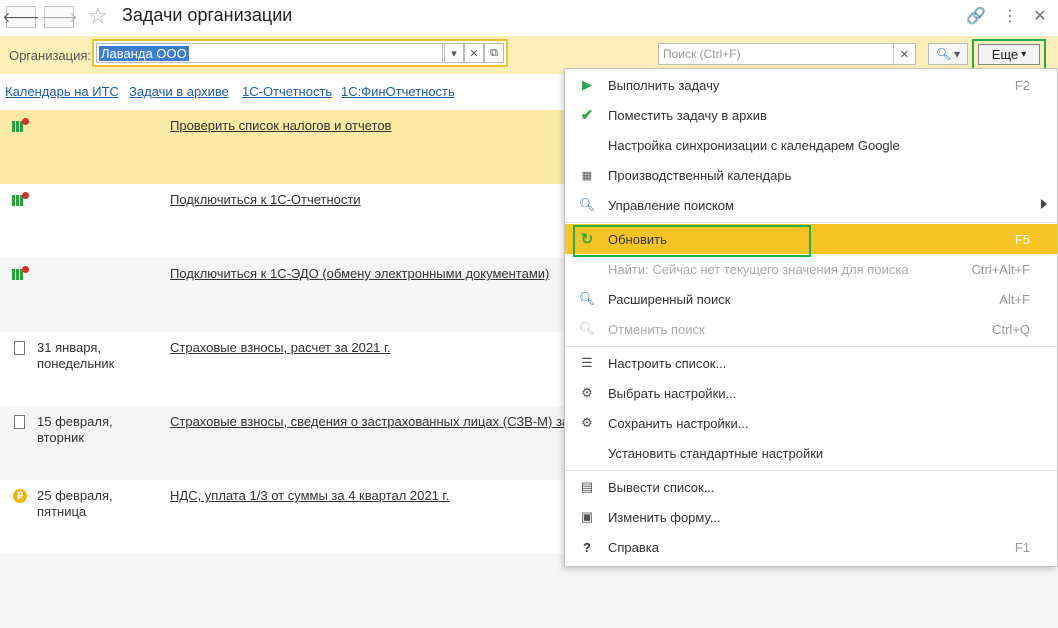  What do you see at coordinates (587, 175) in the screenshot?
I see `calendar-icon: ▦` at bounding box center [587, 175].